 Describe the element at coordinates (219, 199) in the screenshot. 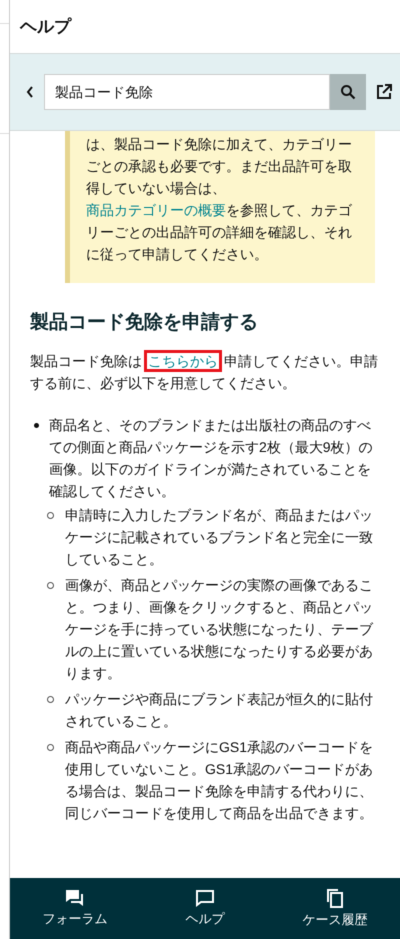

I see `note-text: は、製品コード免除に加えて、カテゴリーごとの承認も必要です。まだ出品許可を取得していない場合は、 商品カテゴリーの概要を参照して、カテゴリーごとの出品許可の詳細を確認し、それに従って申請してください。` at that location.